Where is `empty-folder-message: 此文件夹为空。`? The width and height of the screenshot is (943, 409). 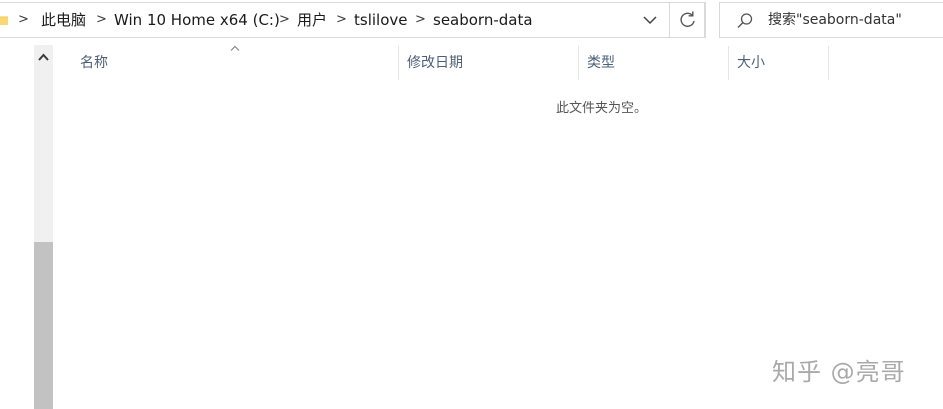 empty-folder-message: 此文件夹为空。 is located at coordinates (602, 108).